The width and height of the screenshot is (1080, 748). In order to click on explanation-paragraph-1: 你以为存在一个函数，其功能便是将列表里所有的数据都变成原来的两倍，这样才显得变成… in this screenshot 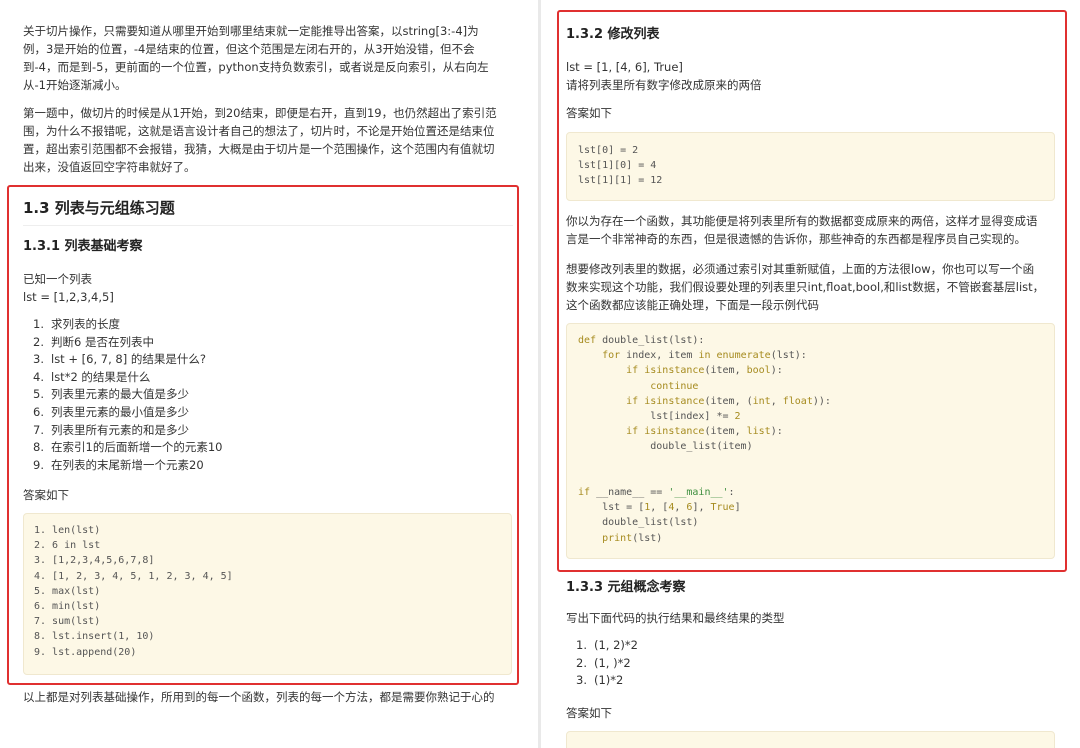, I will do `click(802, 230)`.